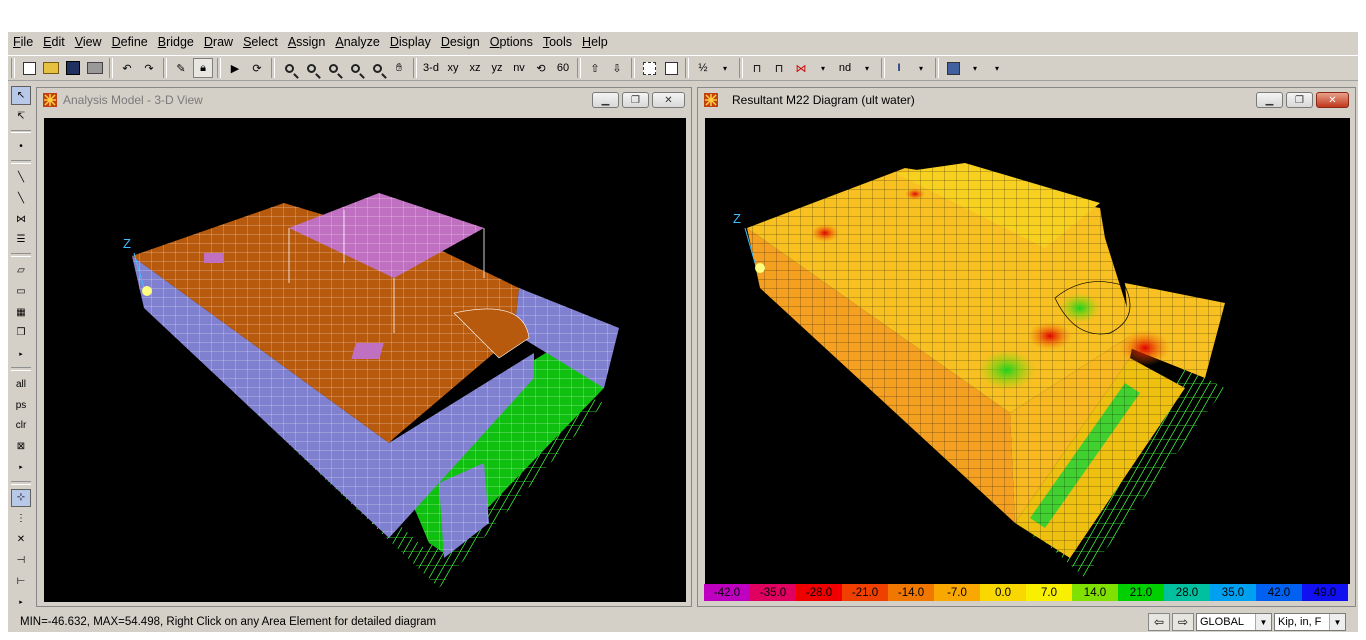  What do you see at coordinates (1183, 622) in the screenshot?
I see `next-view-button: ⇨` at bounding box center [1183, 622].